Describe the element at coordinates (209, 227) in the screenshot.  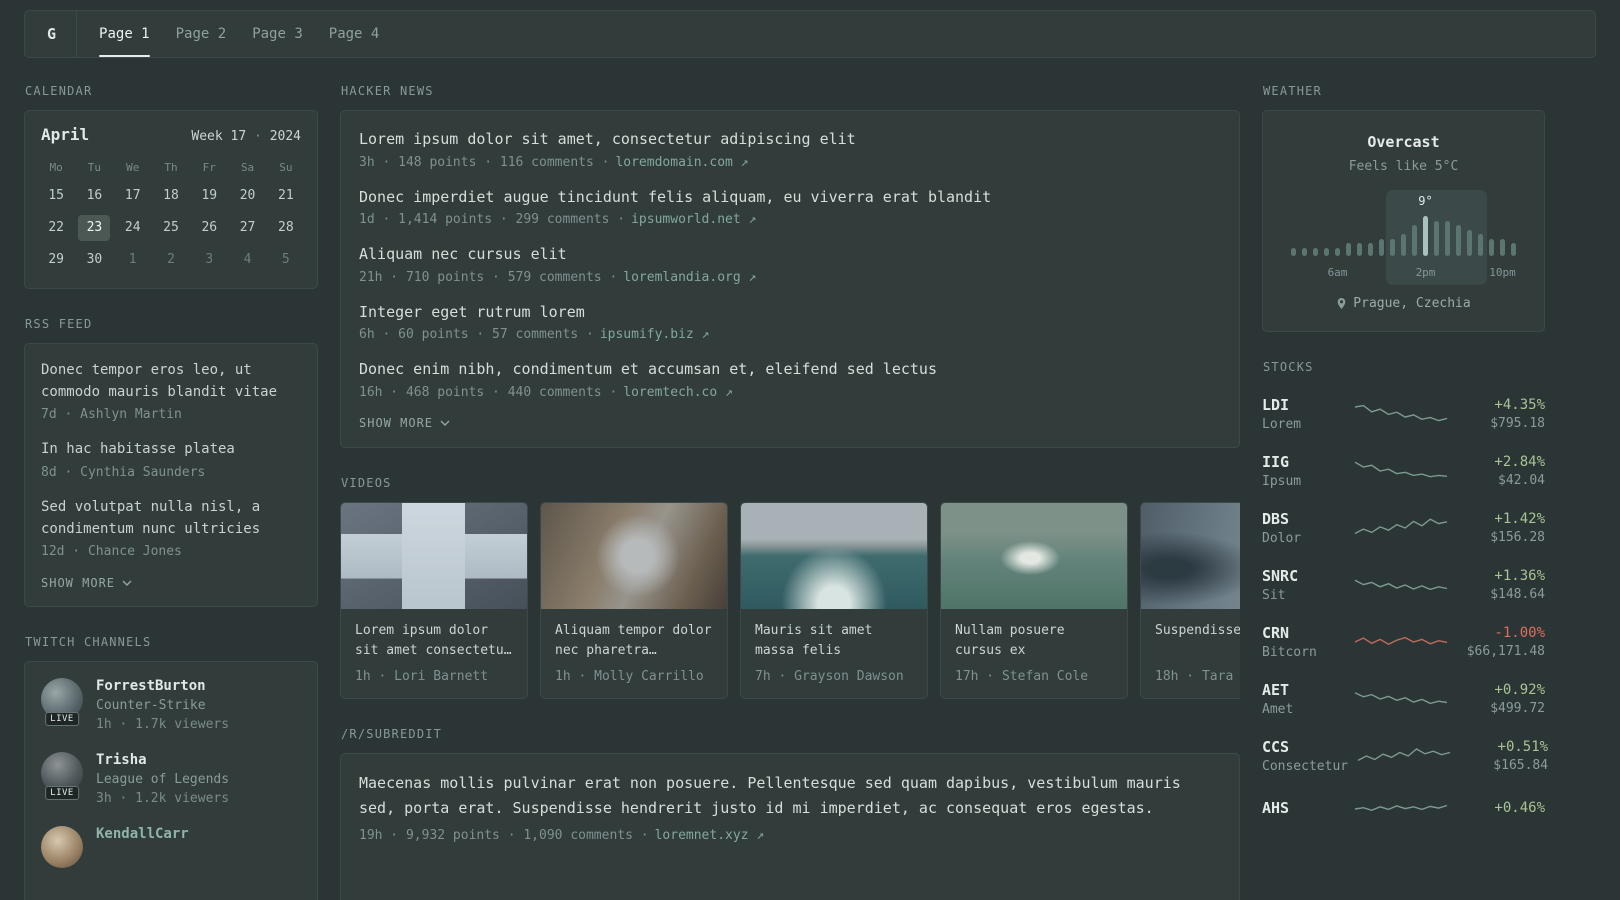
I see `calendar-day: 26` at that location.